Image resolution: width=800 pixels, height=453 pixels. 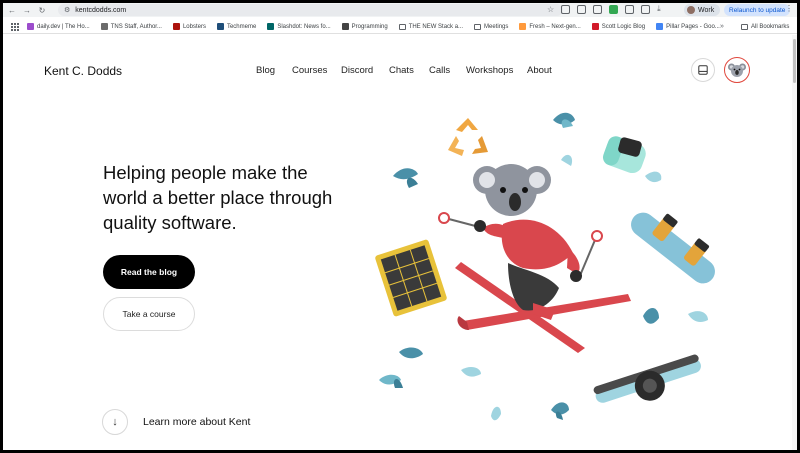 I want to click on extensions-bar: ☆ ⤓, so click(x=604, y=9).